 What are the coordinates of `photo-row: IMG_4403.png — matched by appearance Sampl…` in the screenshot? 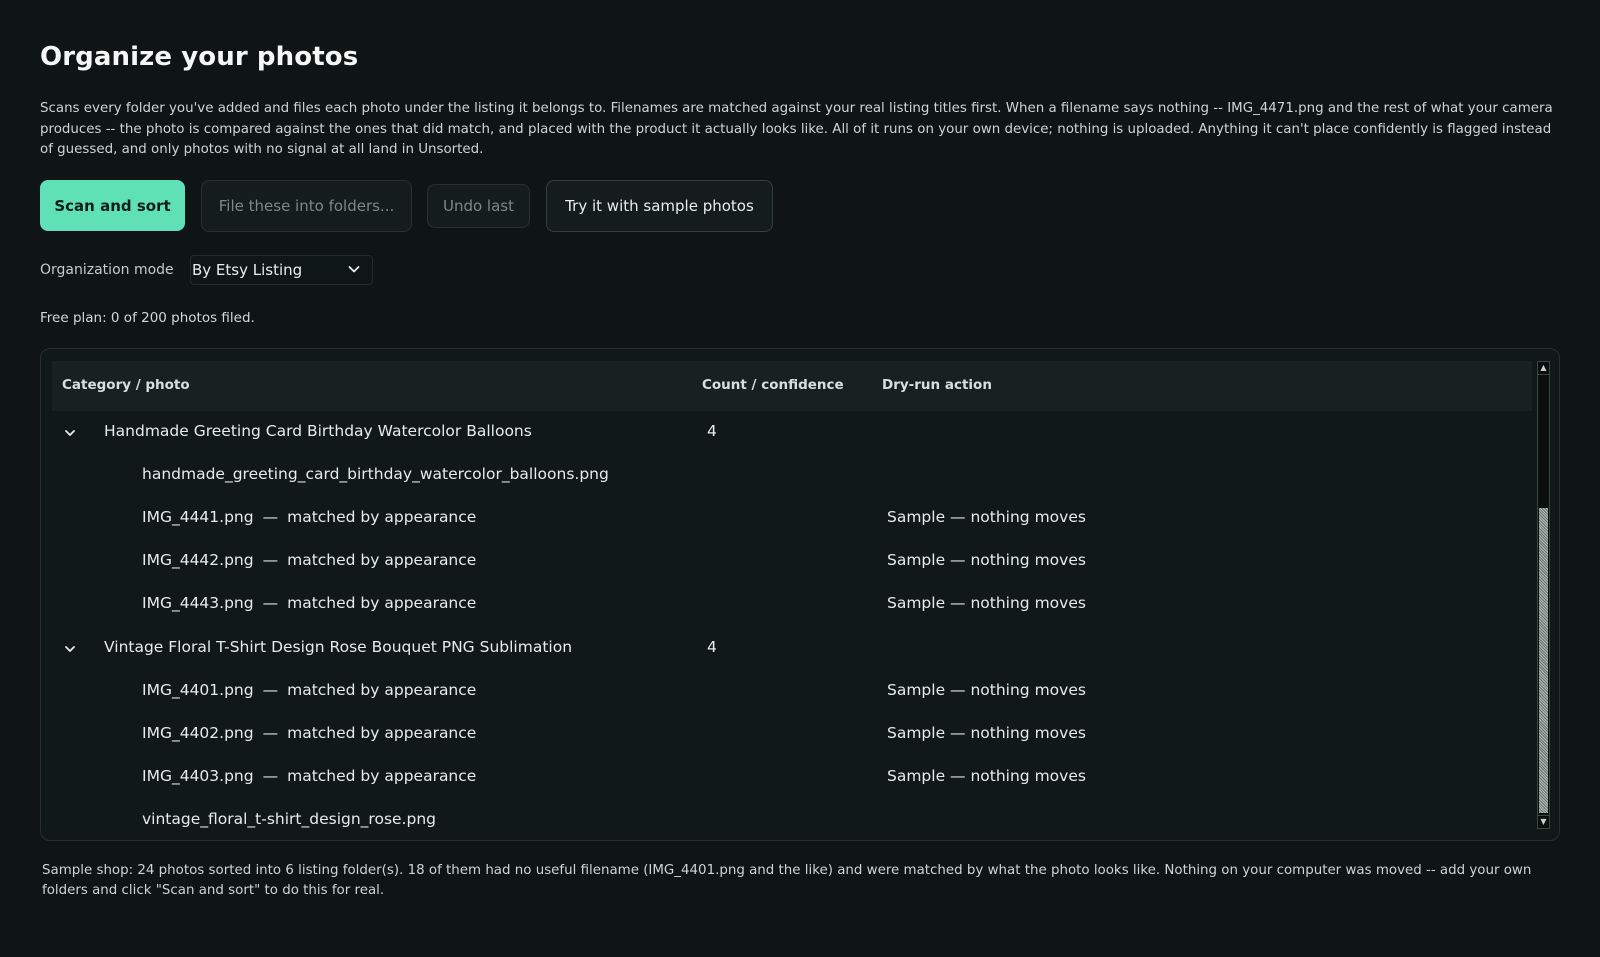 It's located at (792, 778).